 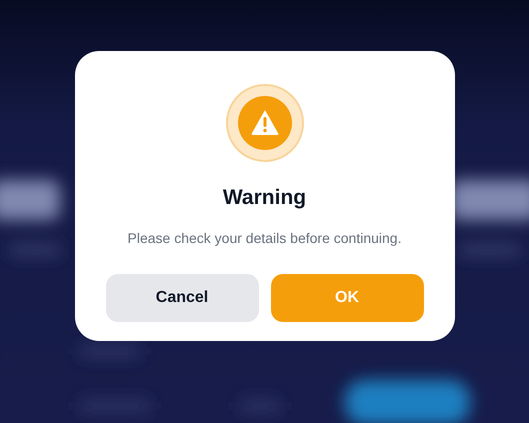 What do you see at coordinates (264, 123) in the screenshot?
I see `warning-icon` at bounding box center [264, 123].